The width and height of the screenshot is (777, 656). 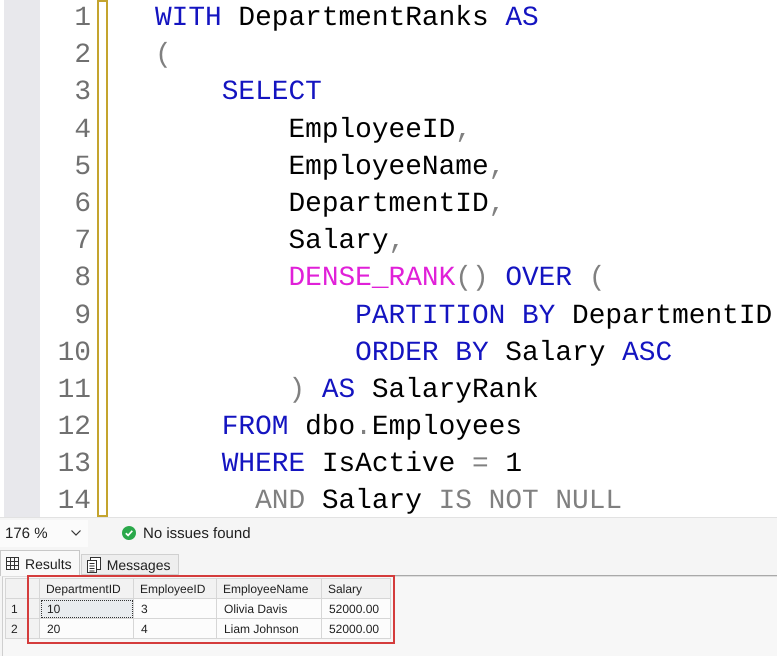 I want to click on line-number: 11, so click(x=74, y=390).